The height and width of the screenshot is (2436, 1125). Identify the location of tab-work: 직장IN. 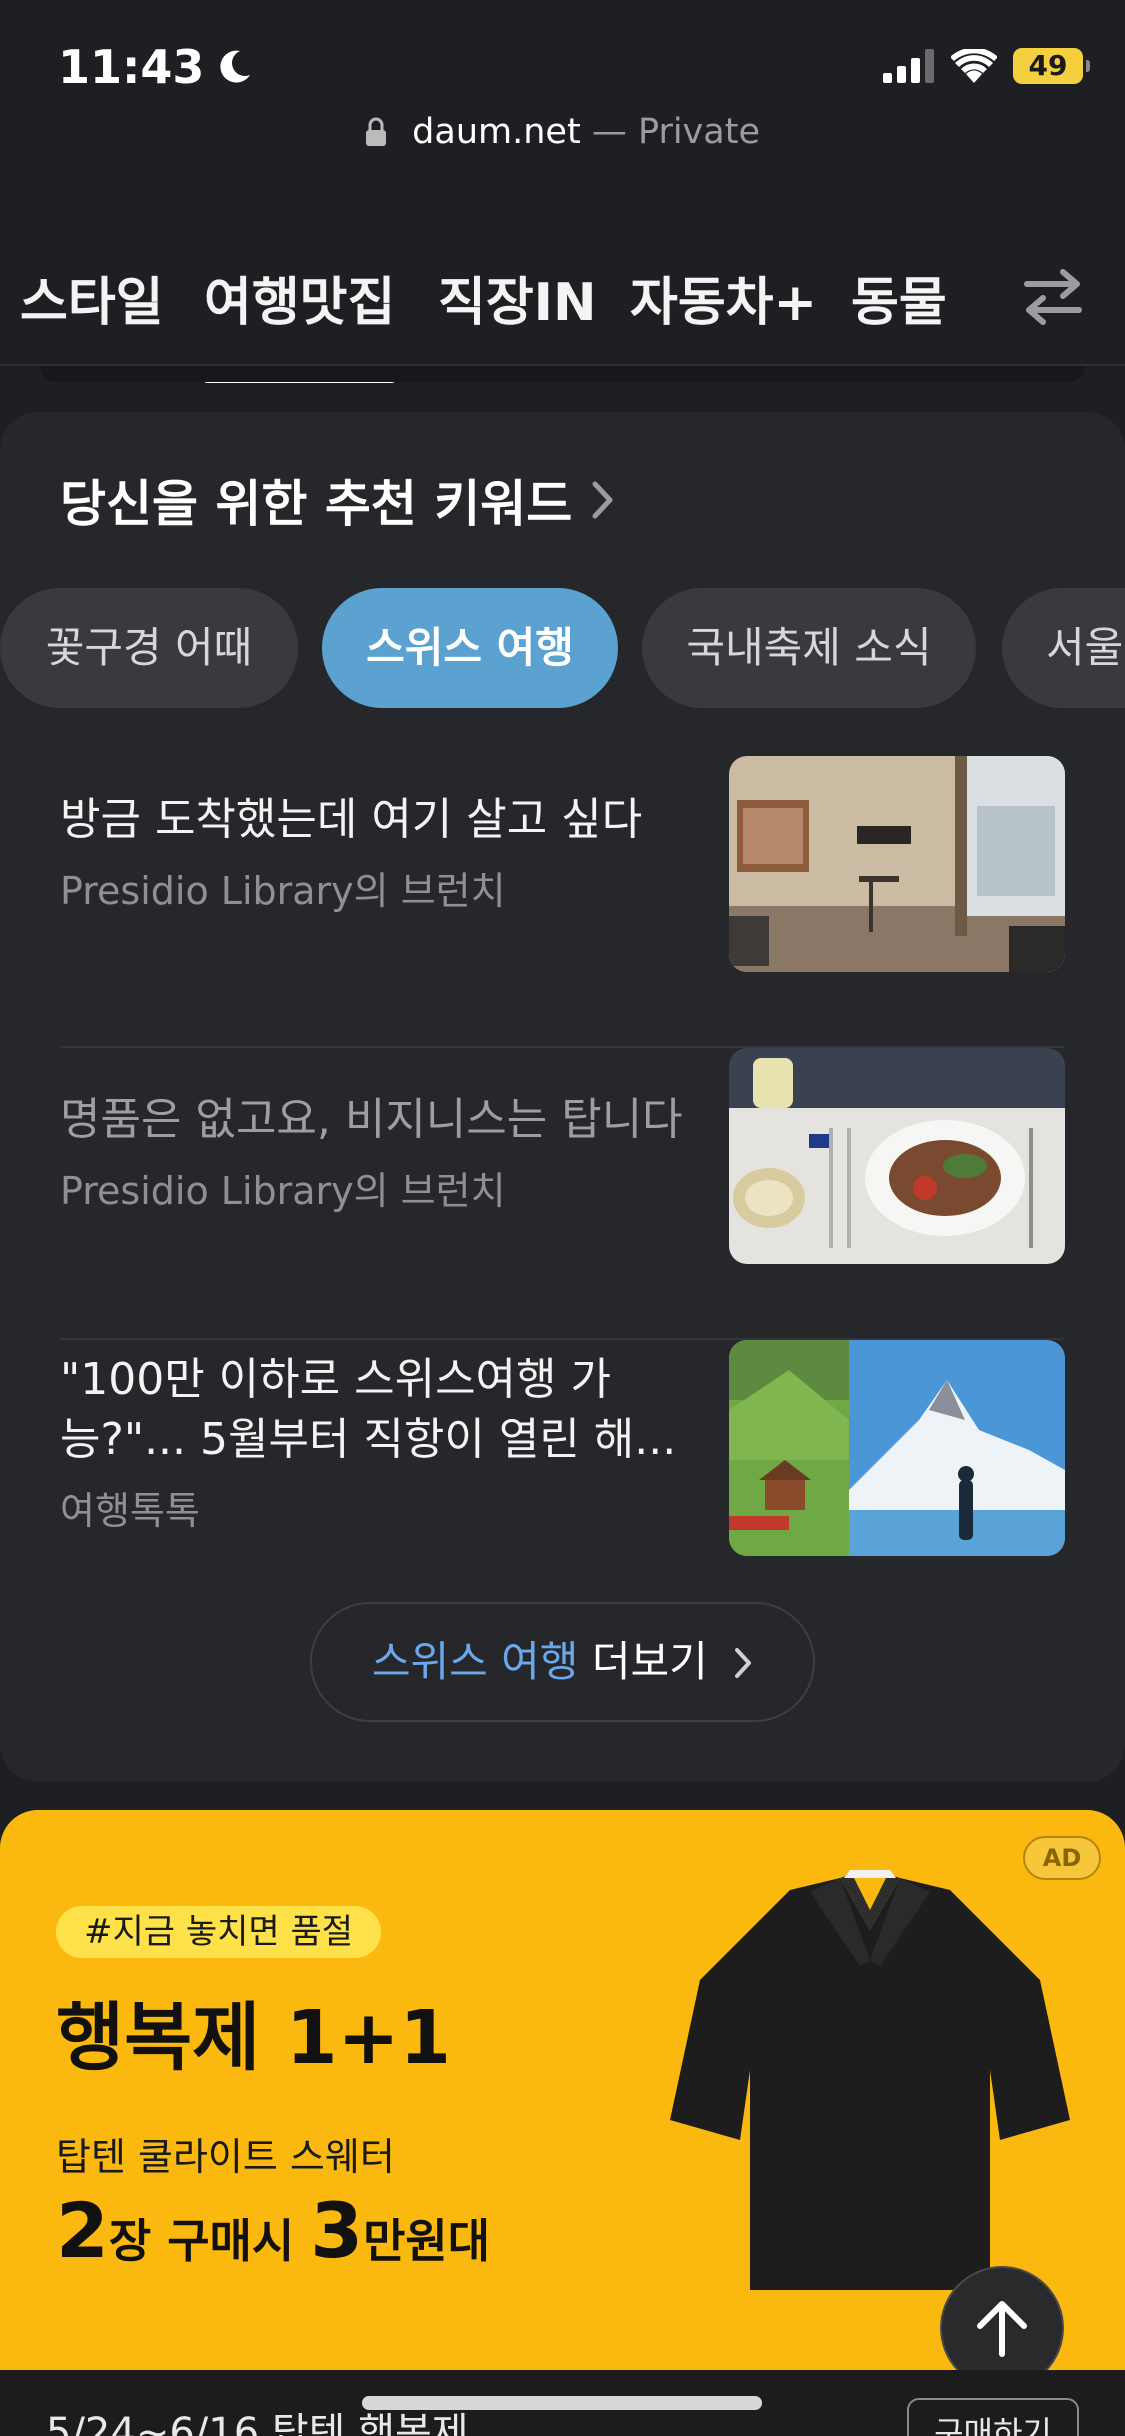
(517, 297).